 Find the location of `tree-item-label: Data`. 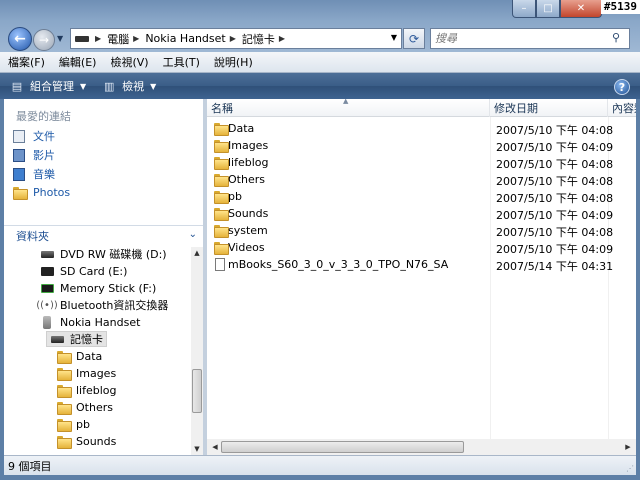

tree-item-label: Data is located at coordinates (89, 356).